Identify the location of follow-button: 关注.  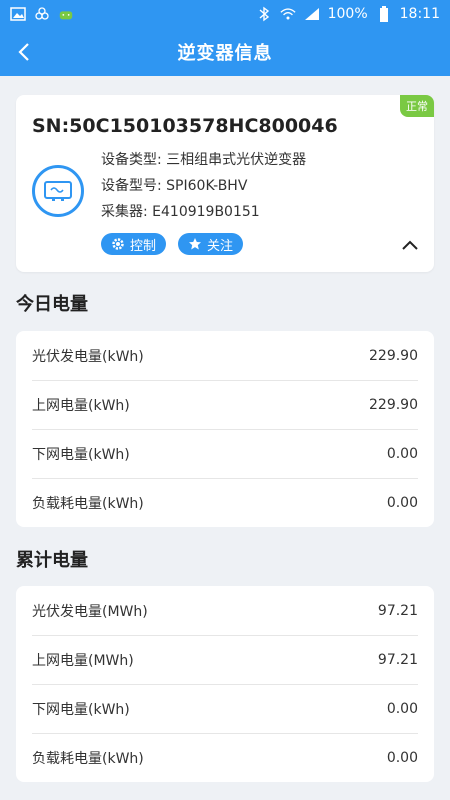
(211, 244).